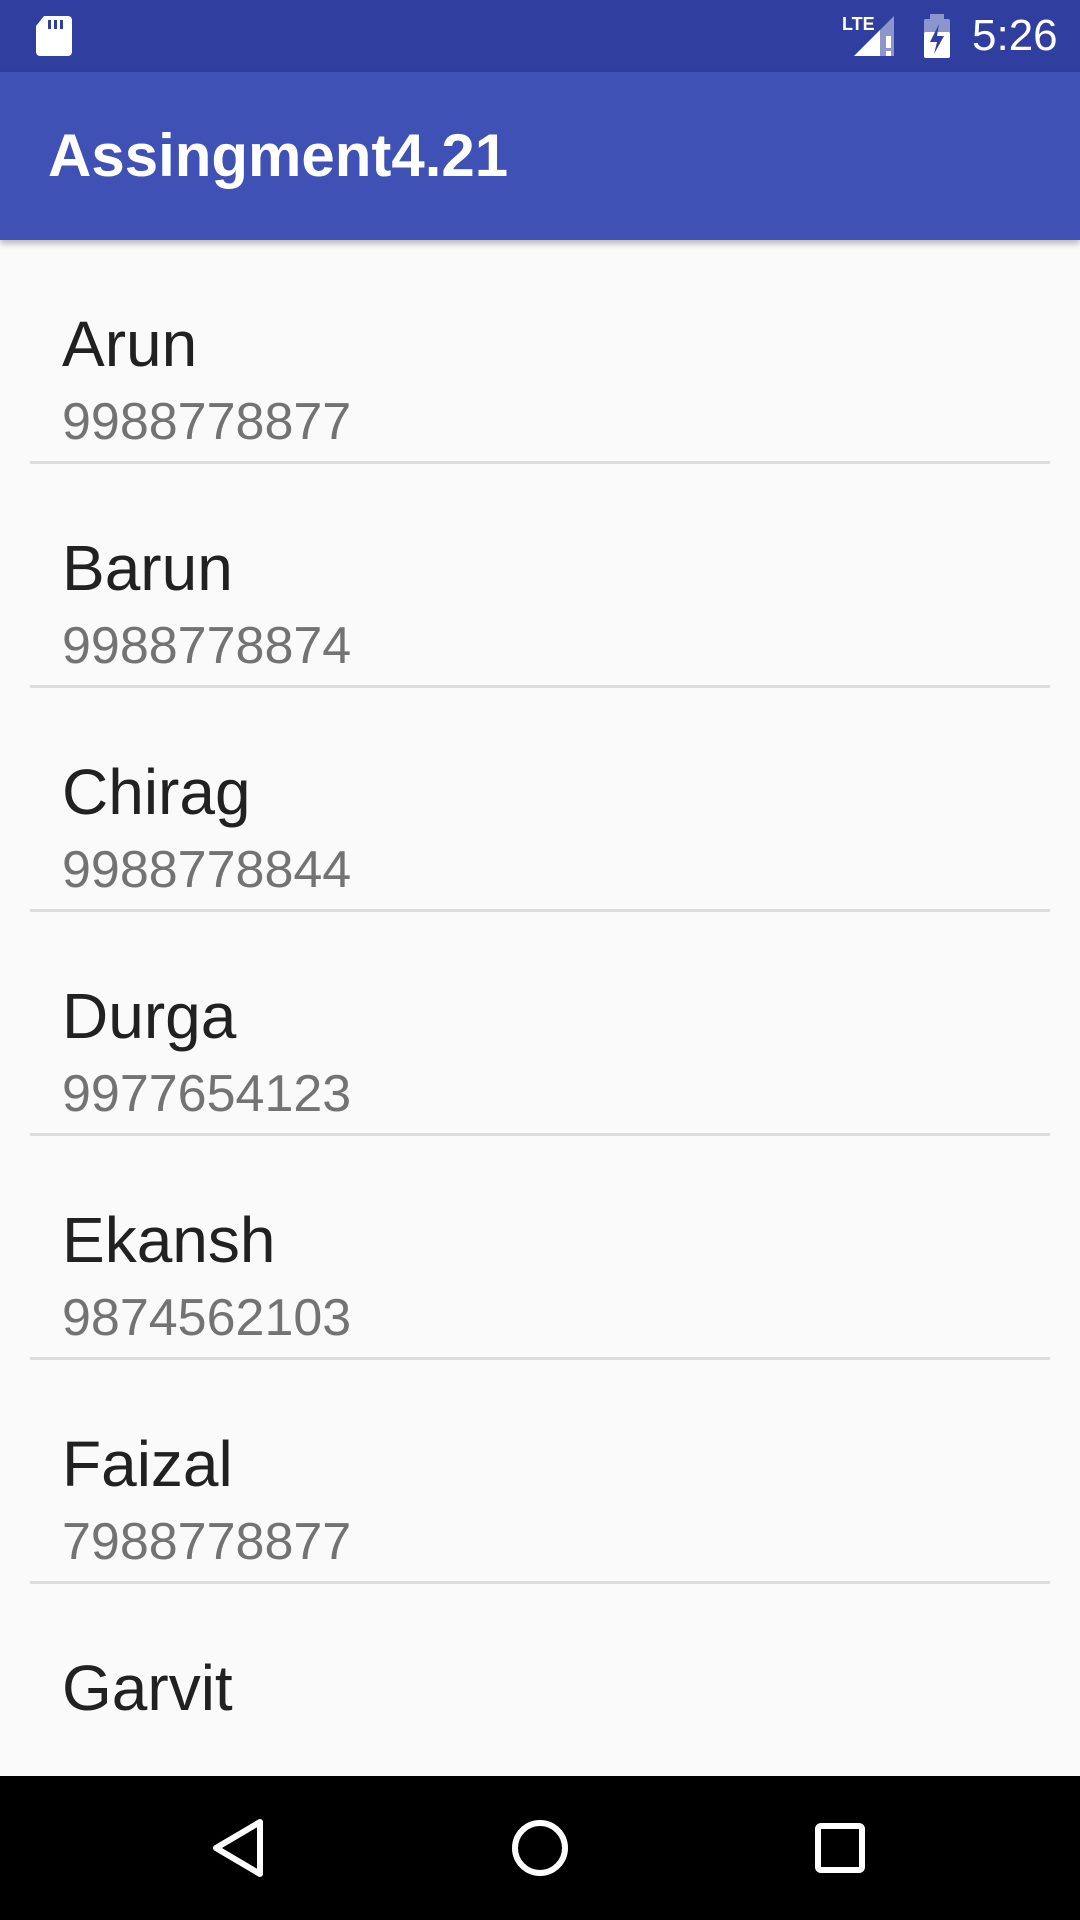 This screenshot has height=1920, width=1080. I want to click on contact-phone: 9988778844, so click(207, 870).